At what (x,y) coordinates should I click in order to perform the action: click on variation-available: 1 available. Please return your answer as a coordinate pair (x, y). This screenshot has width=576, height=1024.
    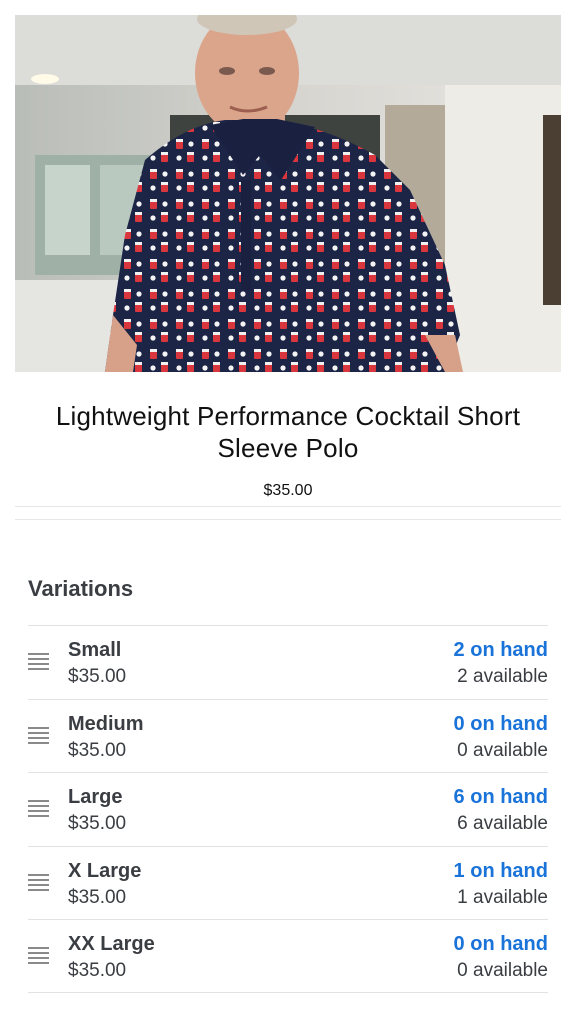
    Looking at the image, I should click on (502, 897).